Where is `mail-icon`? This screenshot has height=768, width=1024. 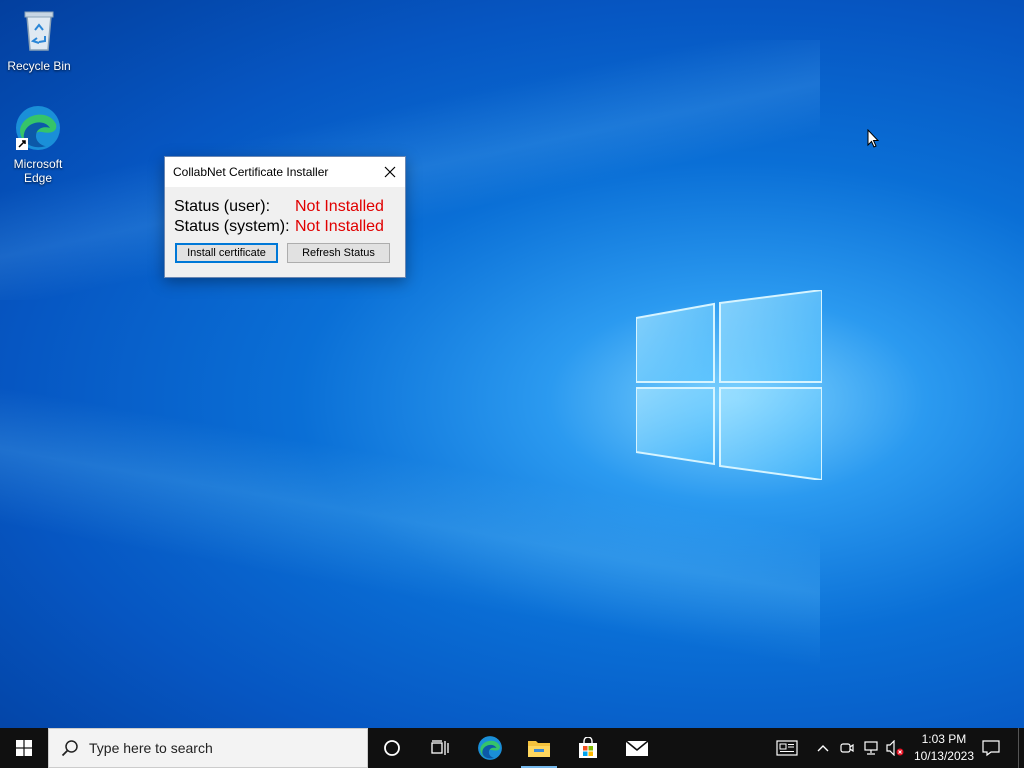
mail-icon is located at coordinates (637, 748).